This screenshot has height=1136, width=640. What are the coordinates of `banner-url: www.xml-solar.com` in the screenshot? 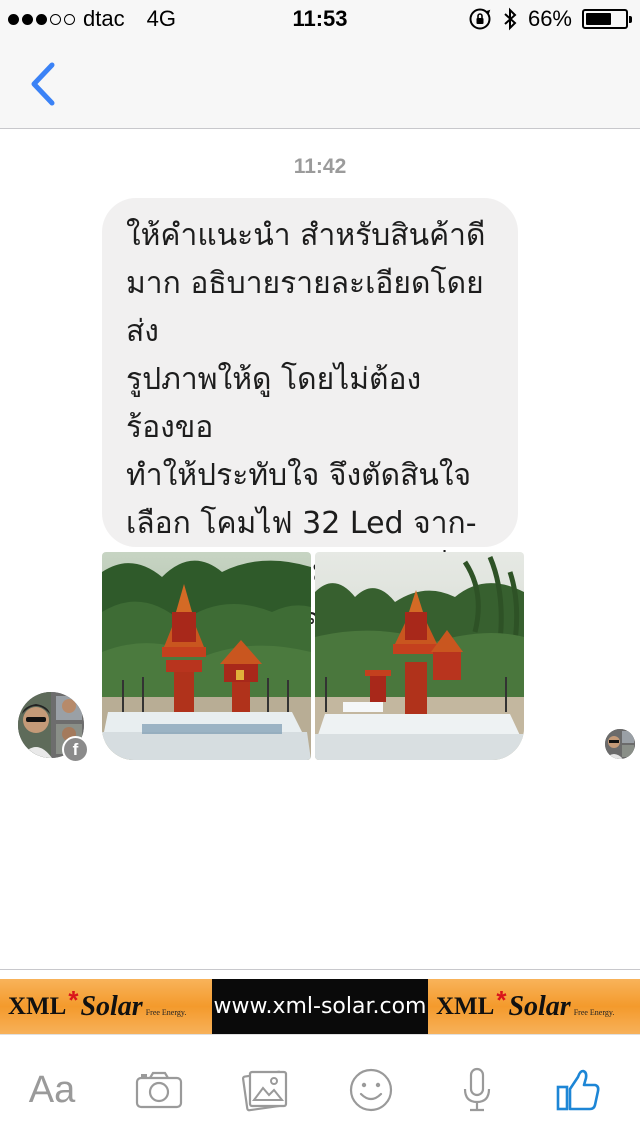 It's located at (320, 1006).